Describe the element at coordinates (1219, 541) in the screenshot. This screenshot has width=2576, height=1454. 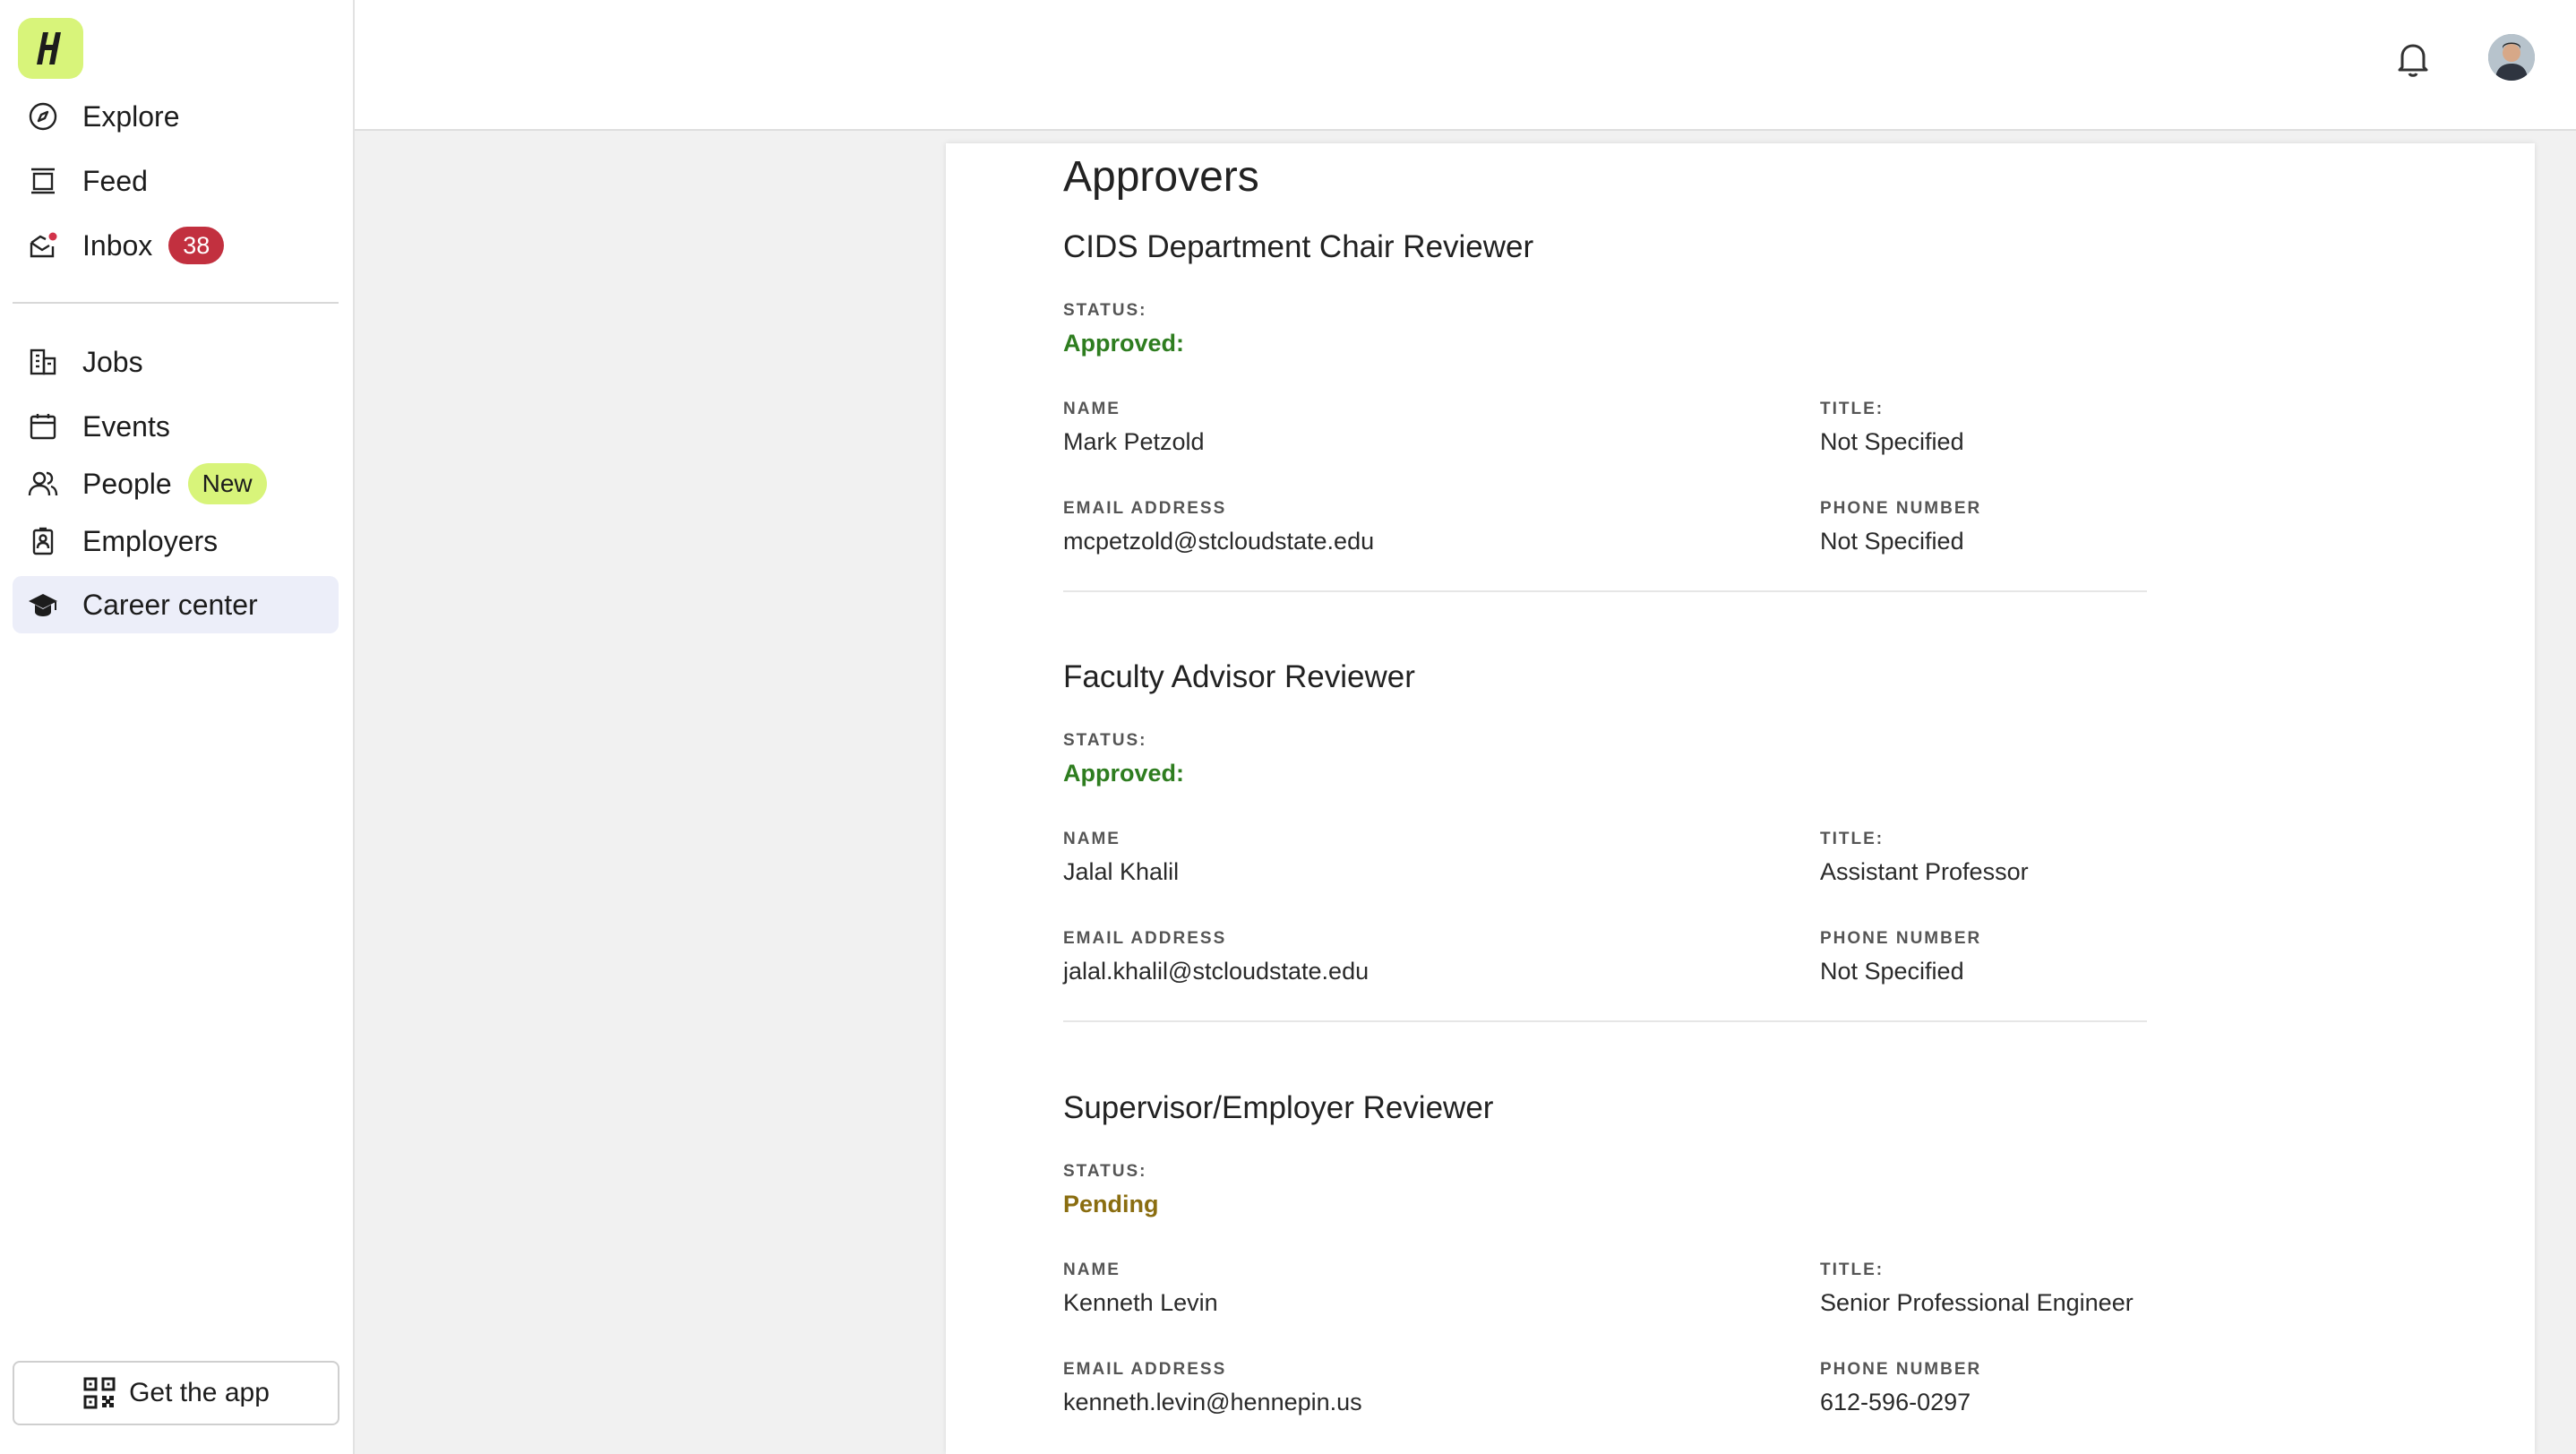
I see `approver-email: mcpetzold@stcloudstate.edu` at that location.